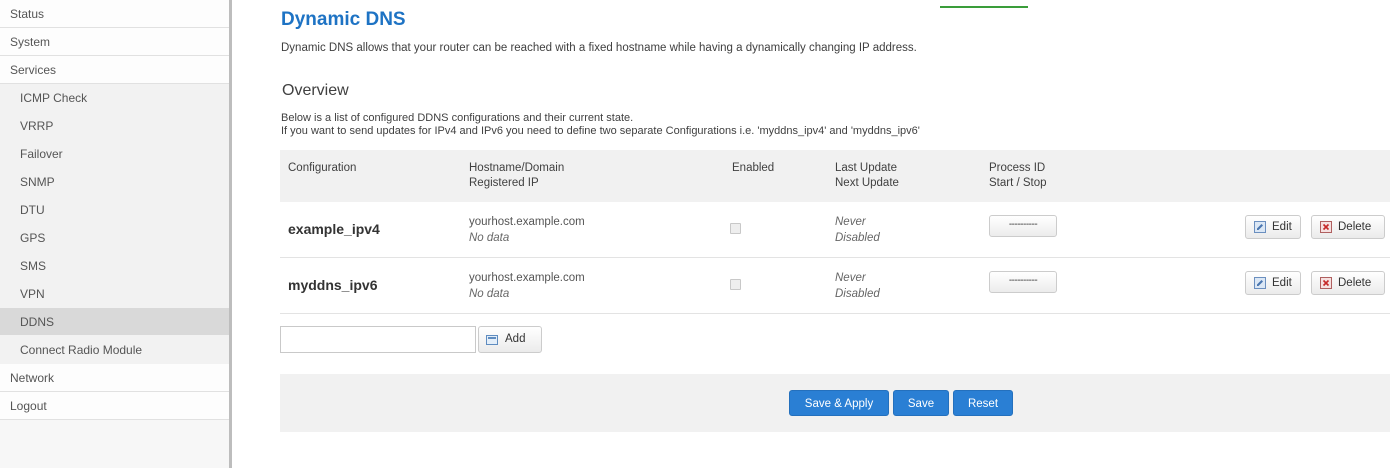  I want to click on sidebar-item-system: System, so click(114, 42).